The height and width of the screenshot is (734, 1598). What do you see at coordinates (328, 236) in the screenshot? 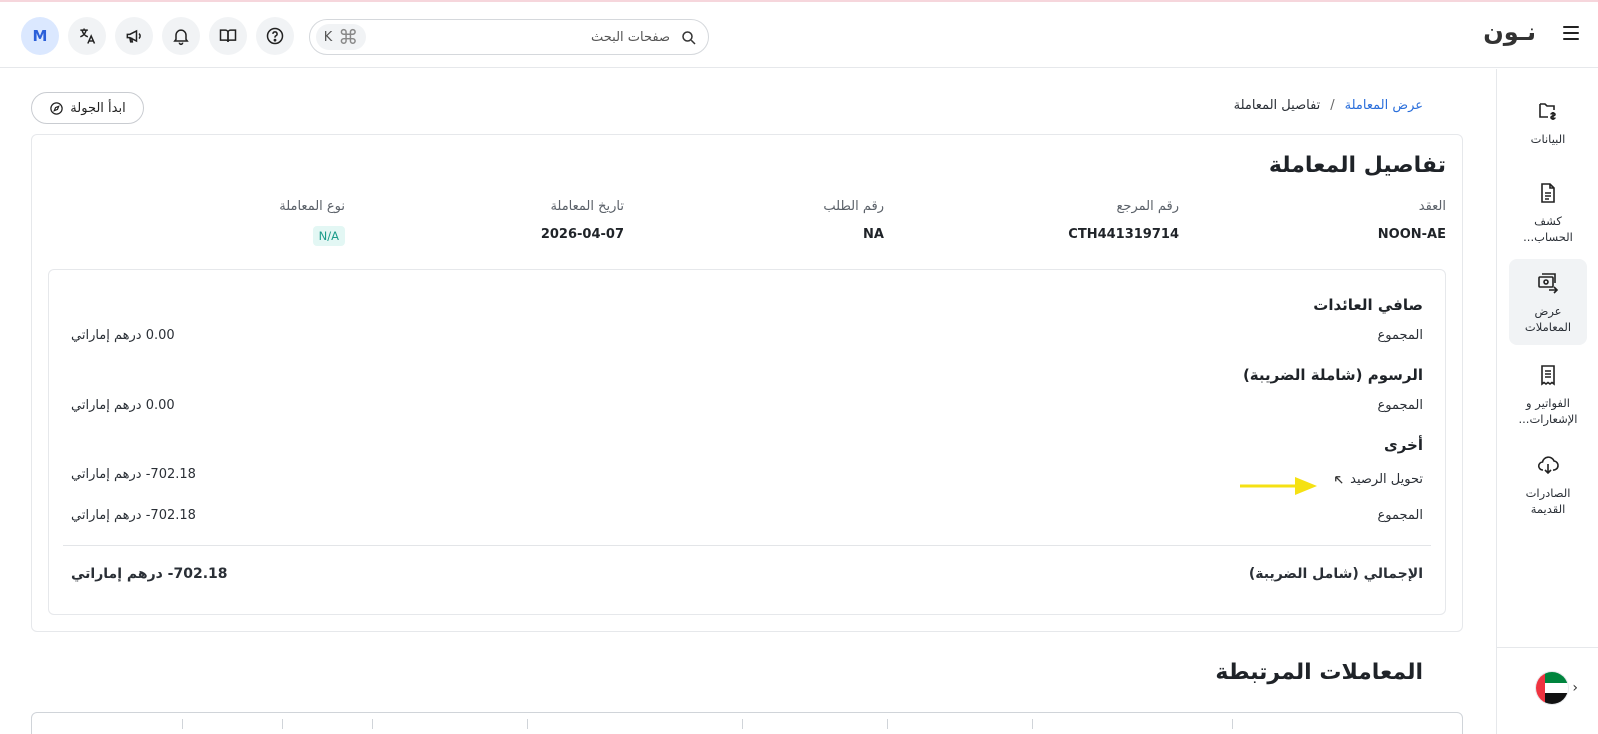
I see `status-badge: N/A` at bounding box center [328, 236].